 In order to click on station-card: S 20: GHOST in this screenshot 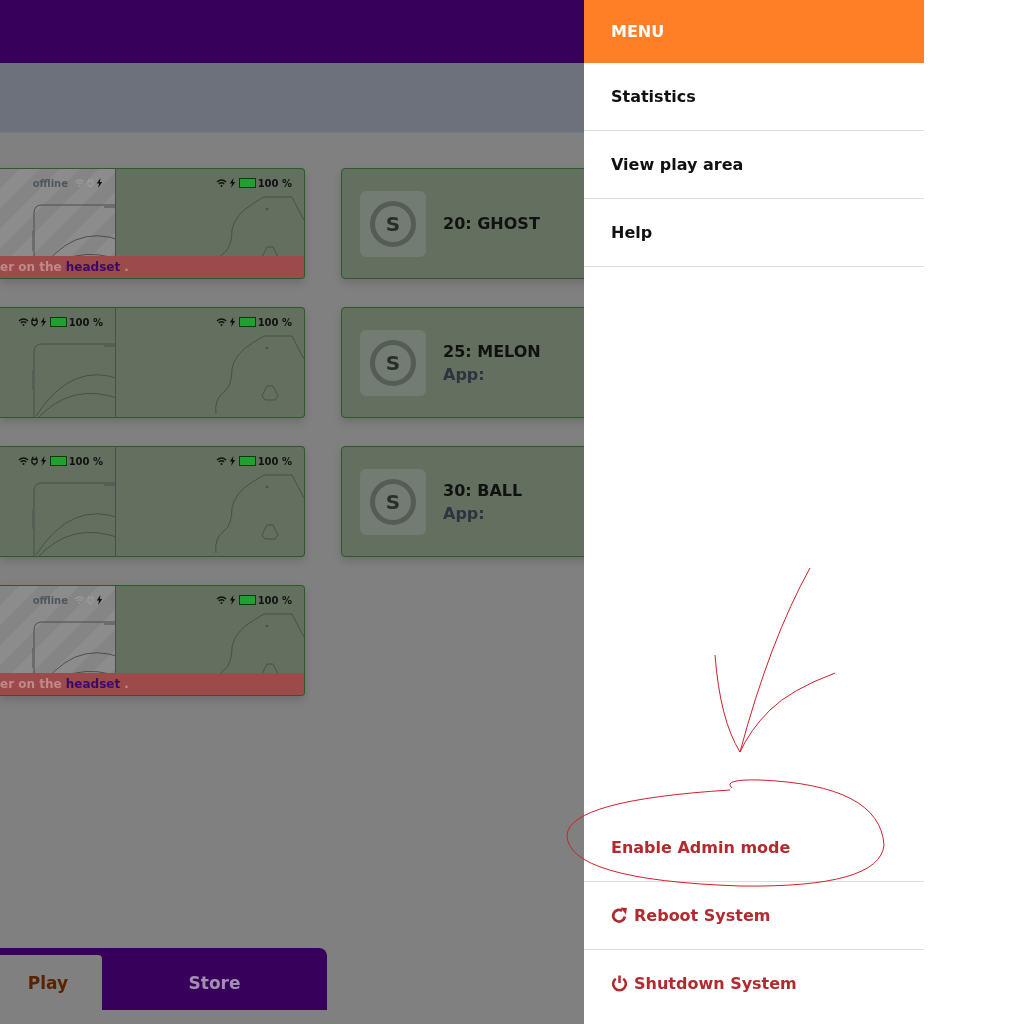, I will do `click(462, 223)`.